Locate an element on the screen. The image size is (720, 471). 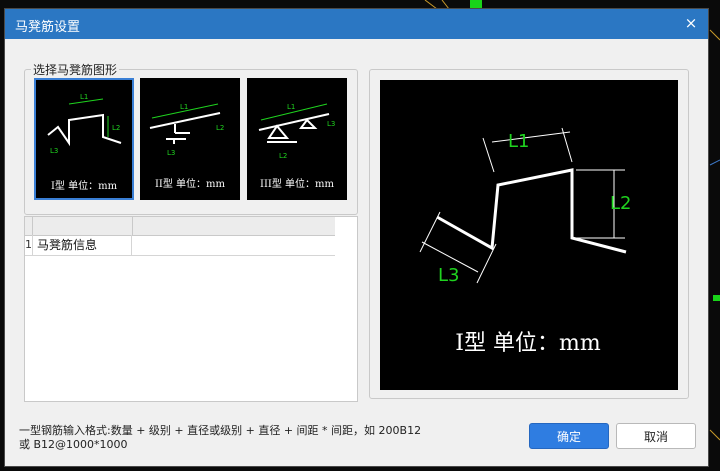
shape-option-type-2: L1 L2 L3 II型 单位：mm is located at coordinates (190, 139).